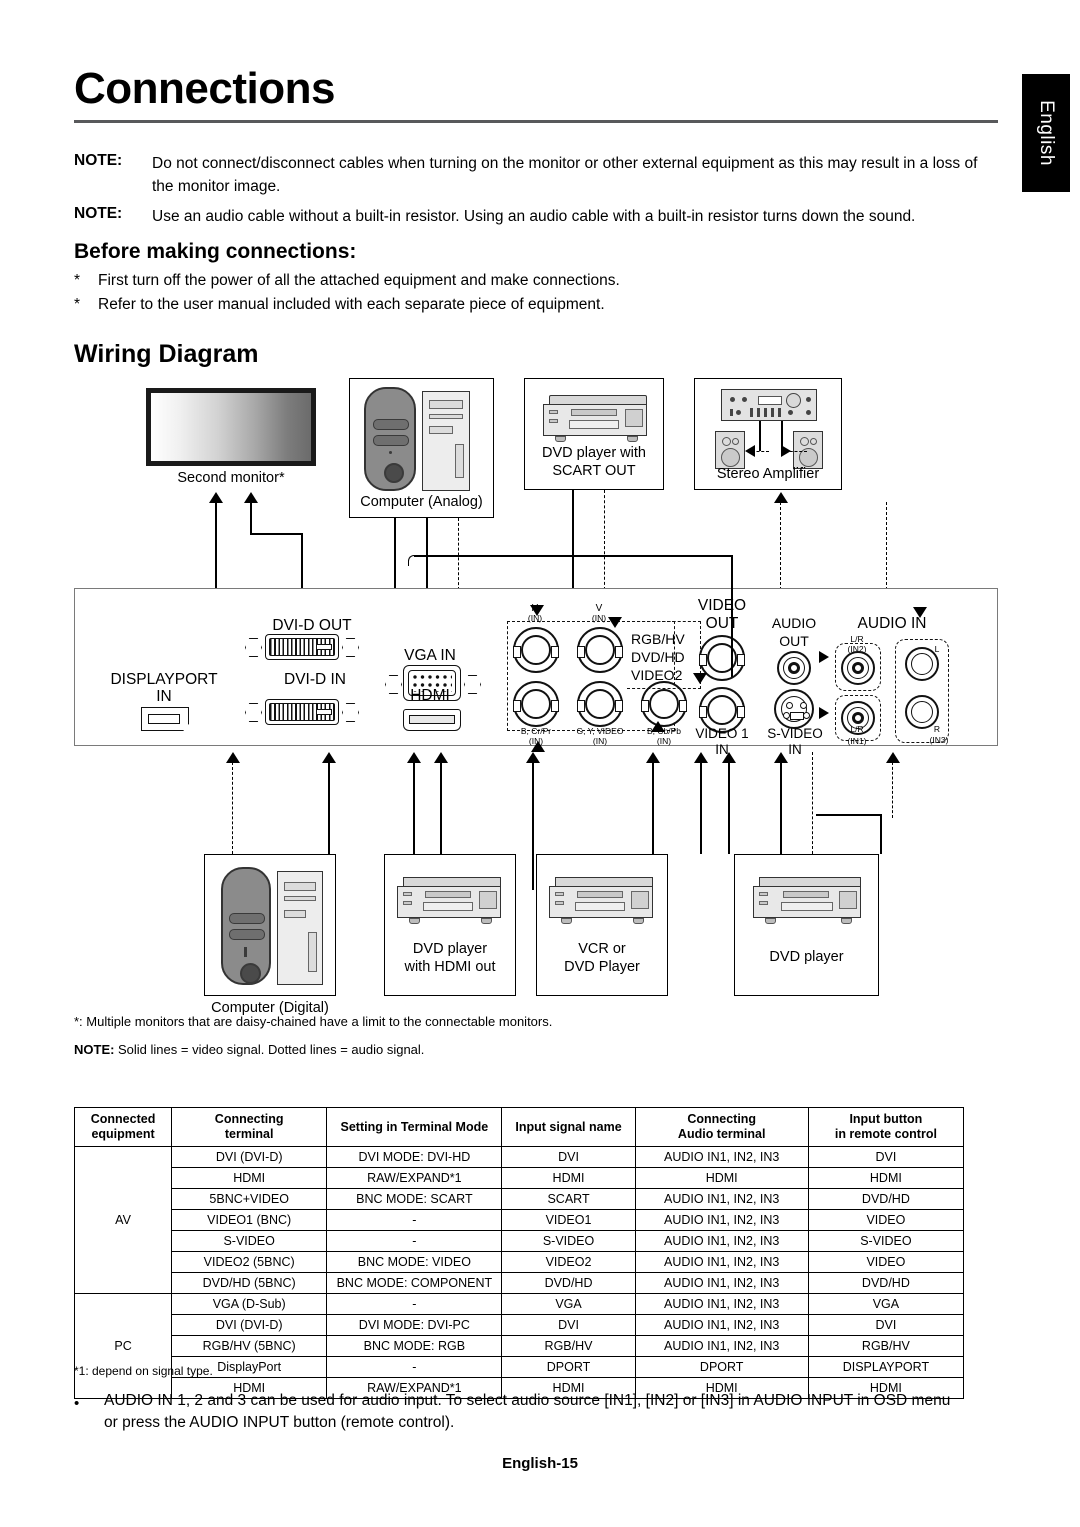 This screenshot has width=1080, height=1527. I want to click on cell-signal: SCART, so click(568, 1199).